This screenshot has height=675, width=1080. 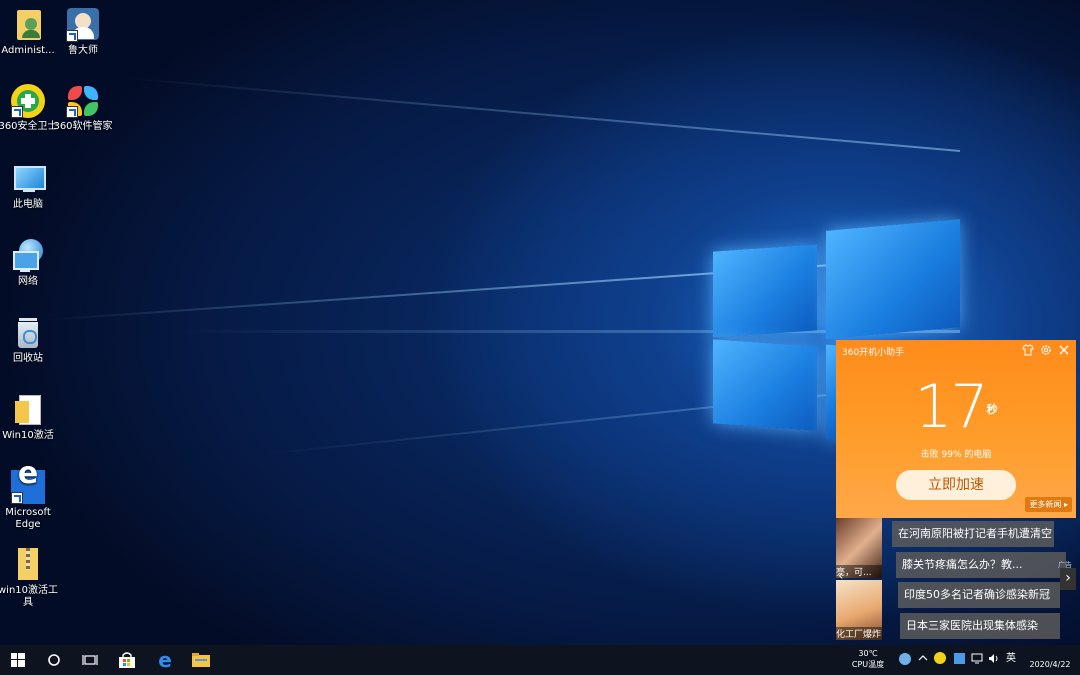 I want to click on icon-label: 鲁大师, so click(x=83, y=50).